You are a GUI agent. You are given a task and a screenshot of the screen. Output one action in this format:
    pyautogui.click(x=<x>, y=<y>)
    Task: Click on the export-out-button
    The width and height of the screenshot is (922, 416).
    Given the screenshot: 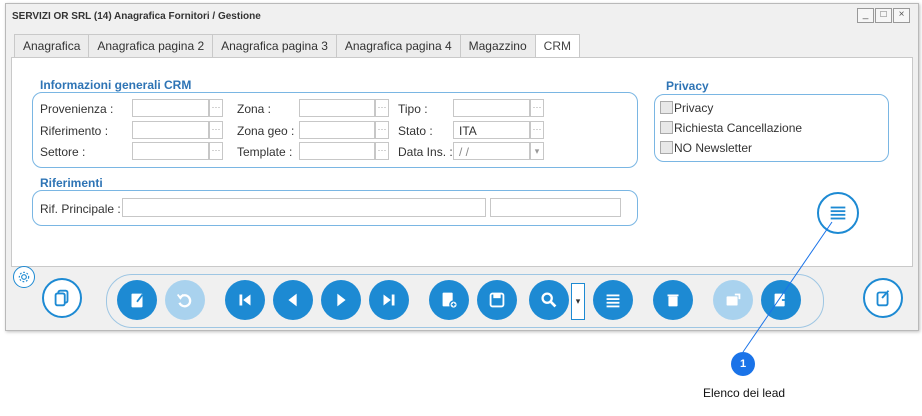 What is the action you would take?
    pyautogui.click(x=781, y=300)
    